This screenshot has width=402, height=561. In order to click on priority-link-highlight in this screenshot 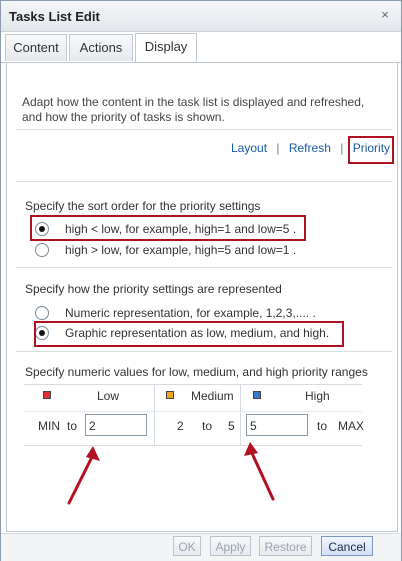, I will do `click(371, 150)`.